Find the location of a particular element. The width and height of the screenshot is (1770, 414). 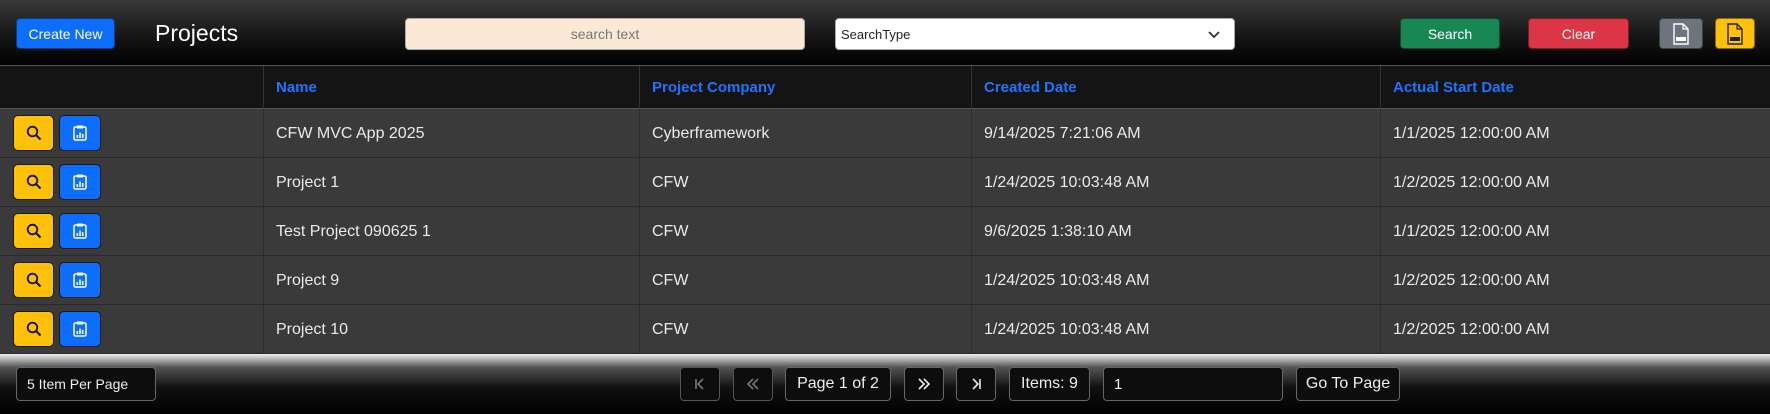

last-page-icon is located at coordinates (976, 384).